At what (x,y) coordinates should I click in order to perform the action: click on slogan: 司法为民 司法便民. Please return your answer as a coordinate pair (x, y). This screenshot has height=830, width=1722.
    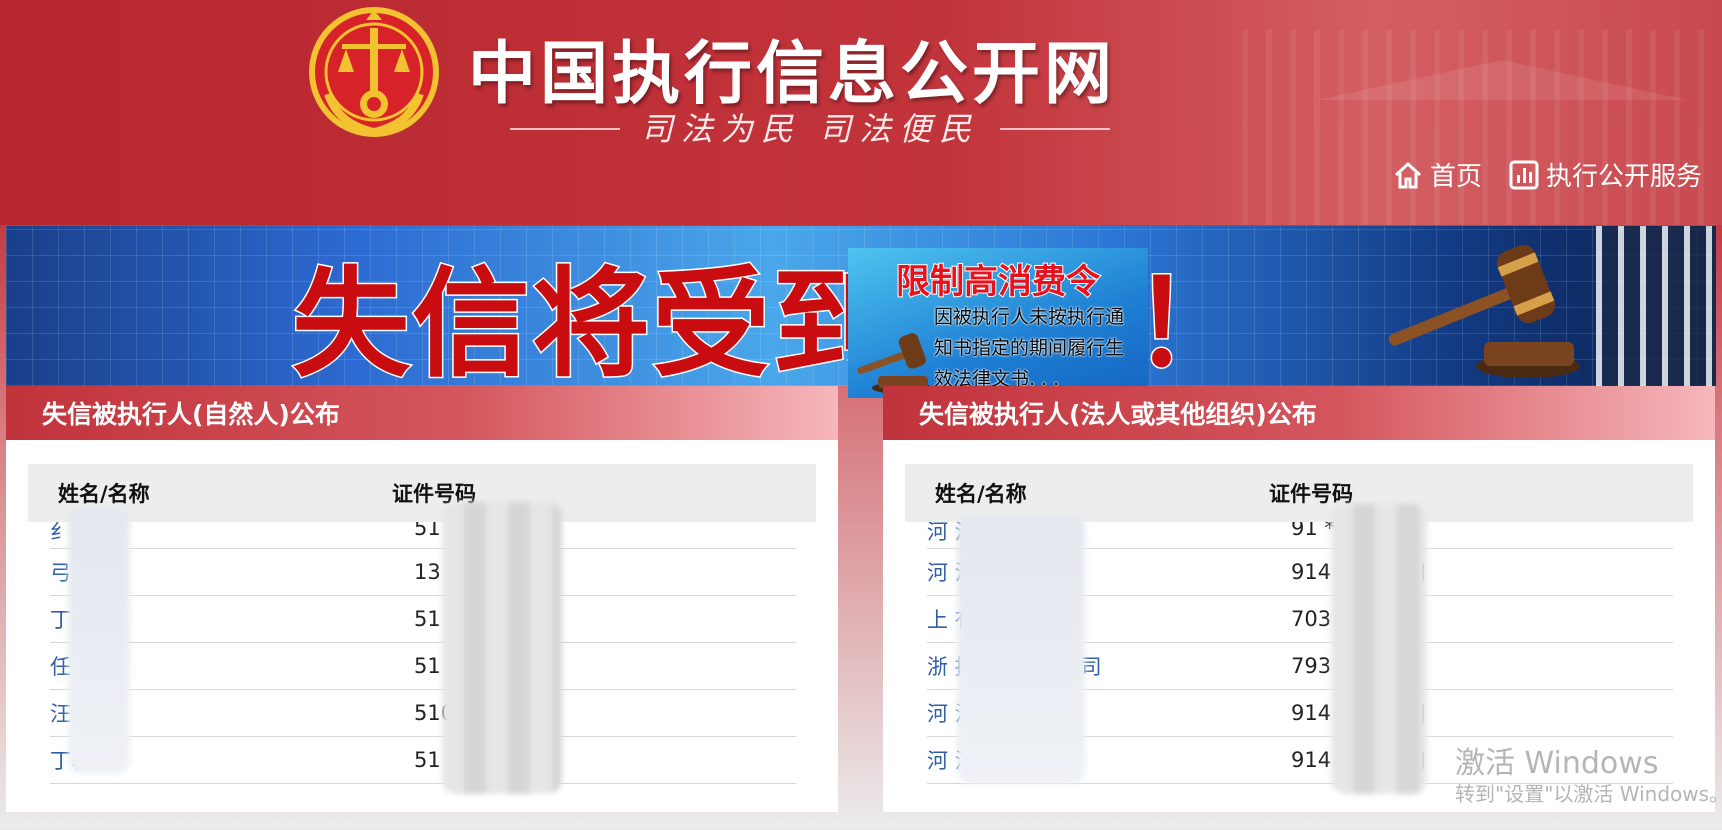
    Looking at the image, I should click on (815, 129).